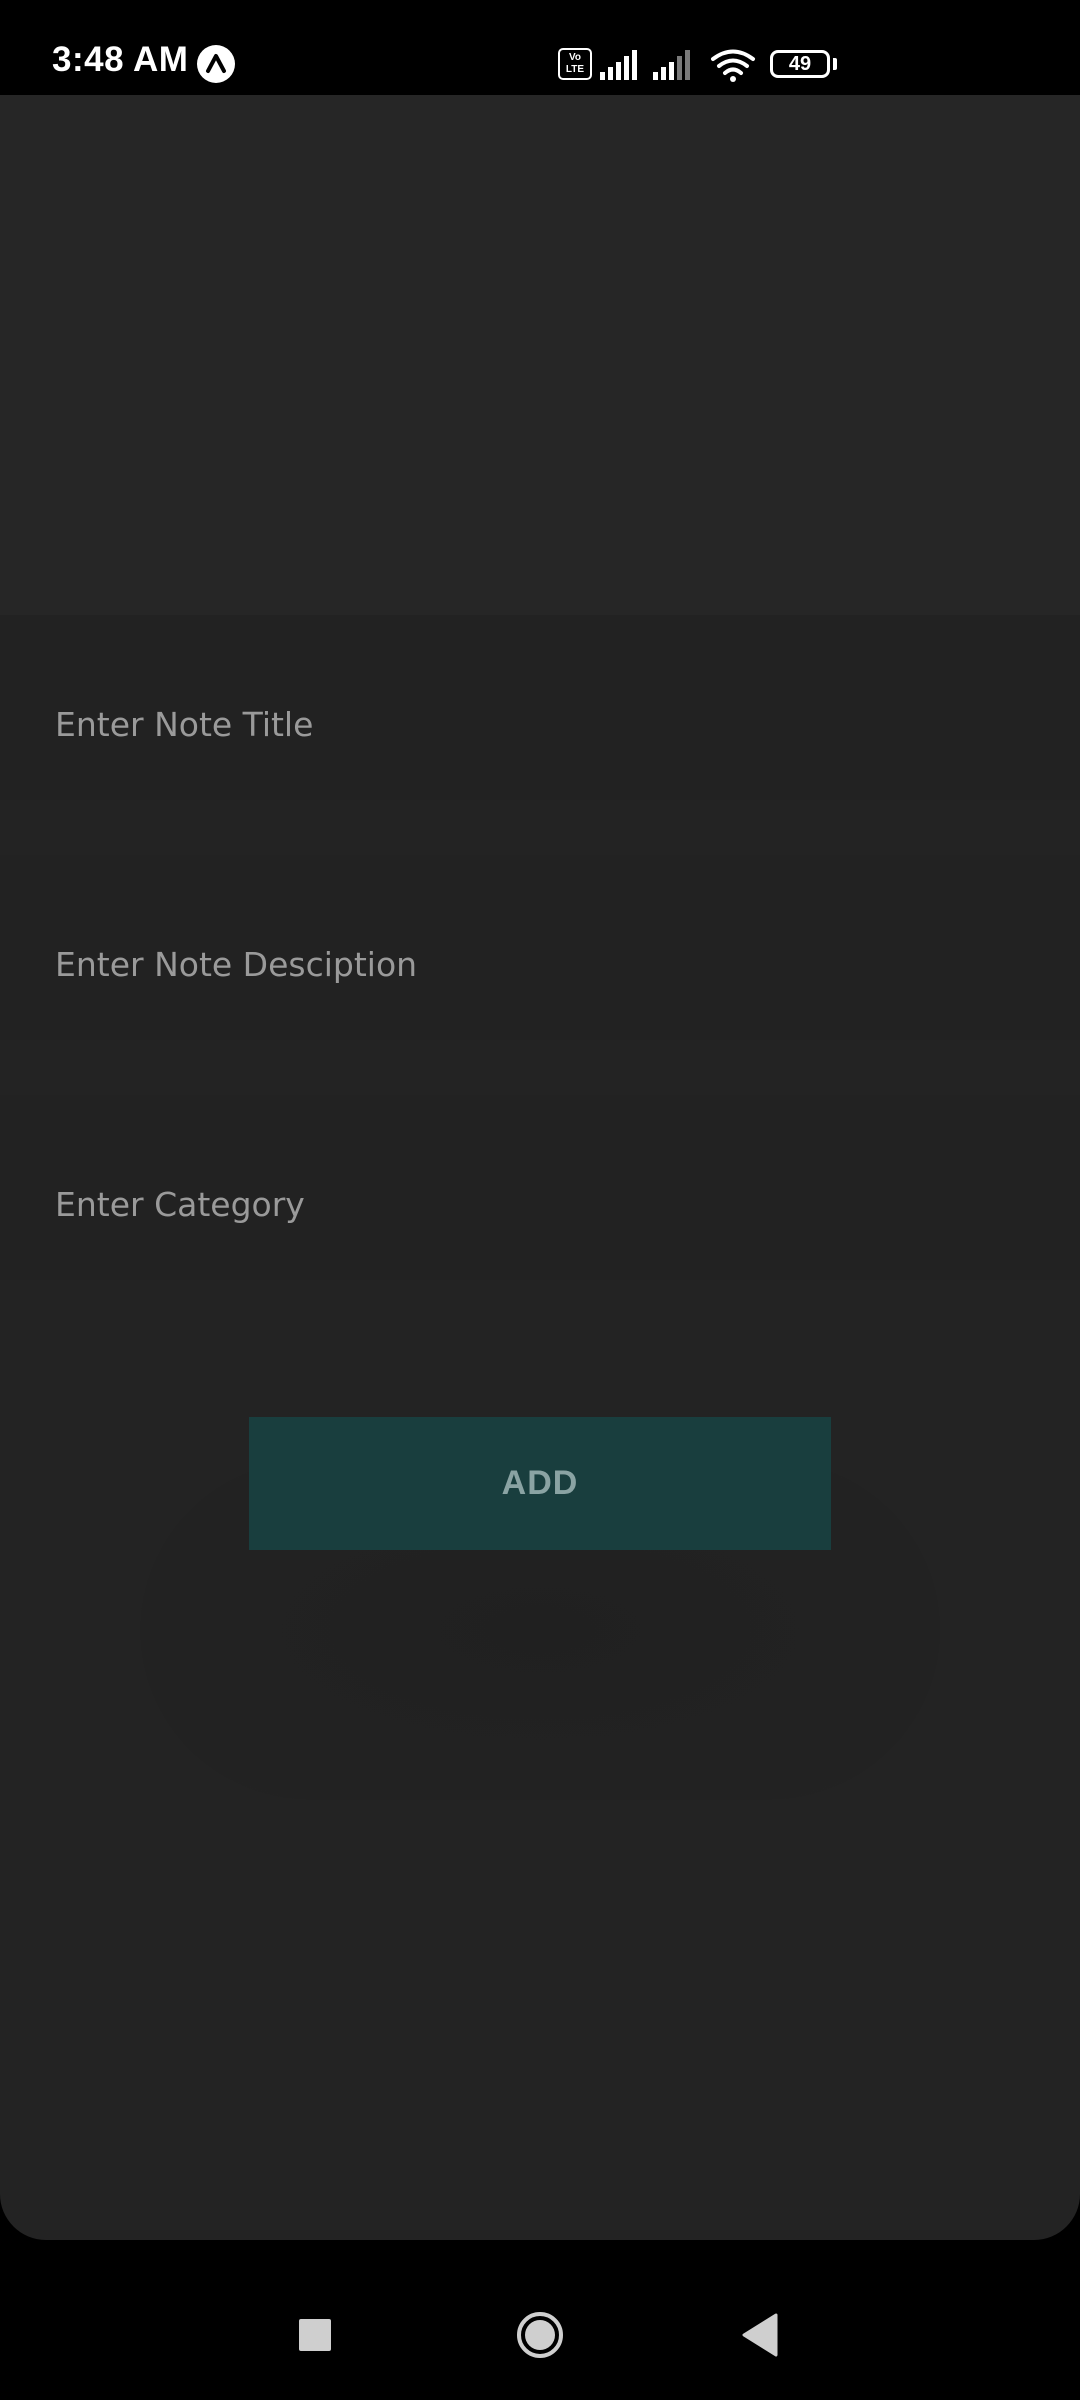  What do you see at coordinates (733, 65) in the screenshot?
I see `wifi-icon` at bounding box center [733, 65].